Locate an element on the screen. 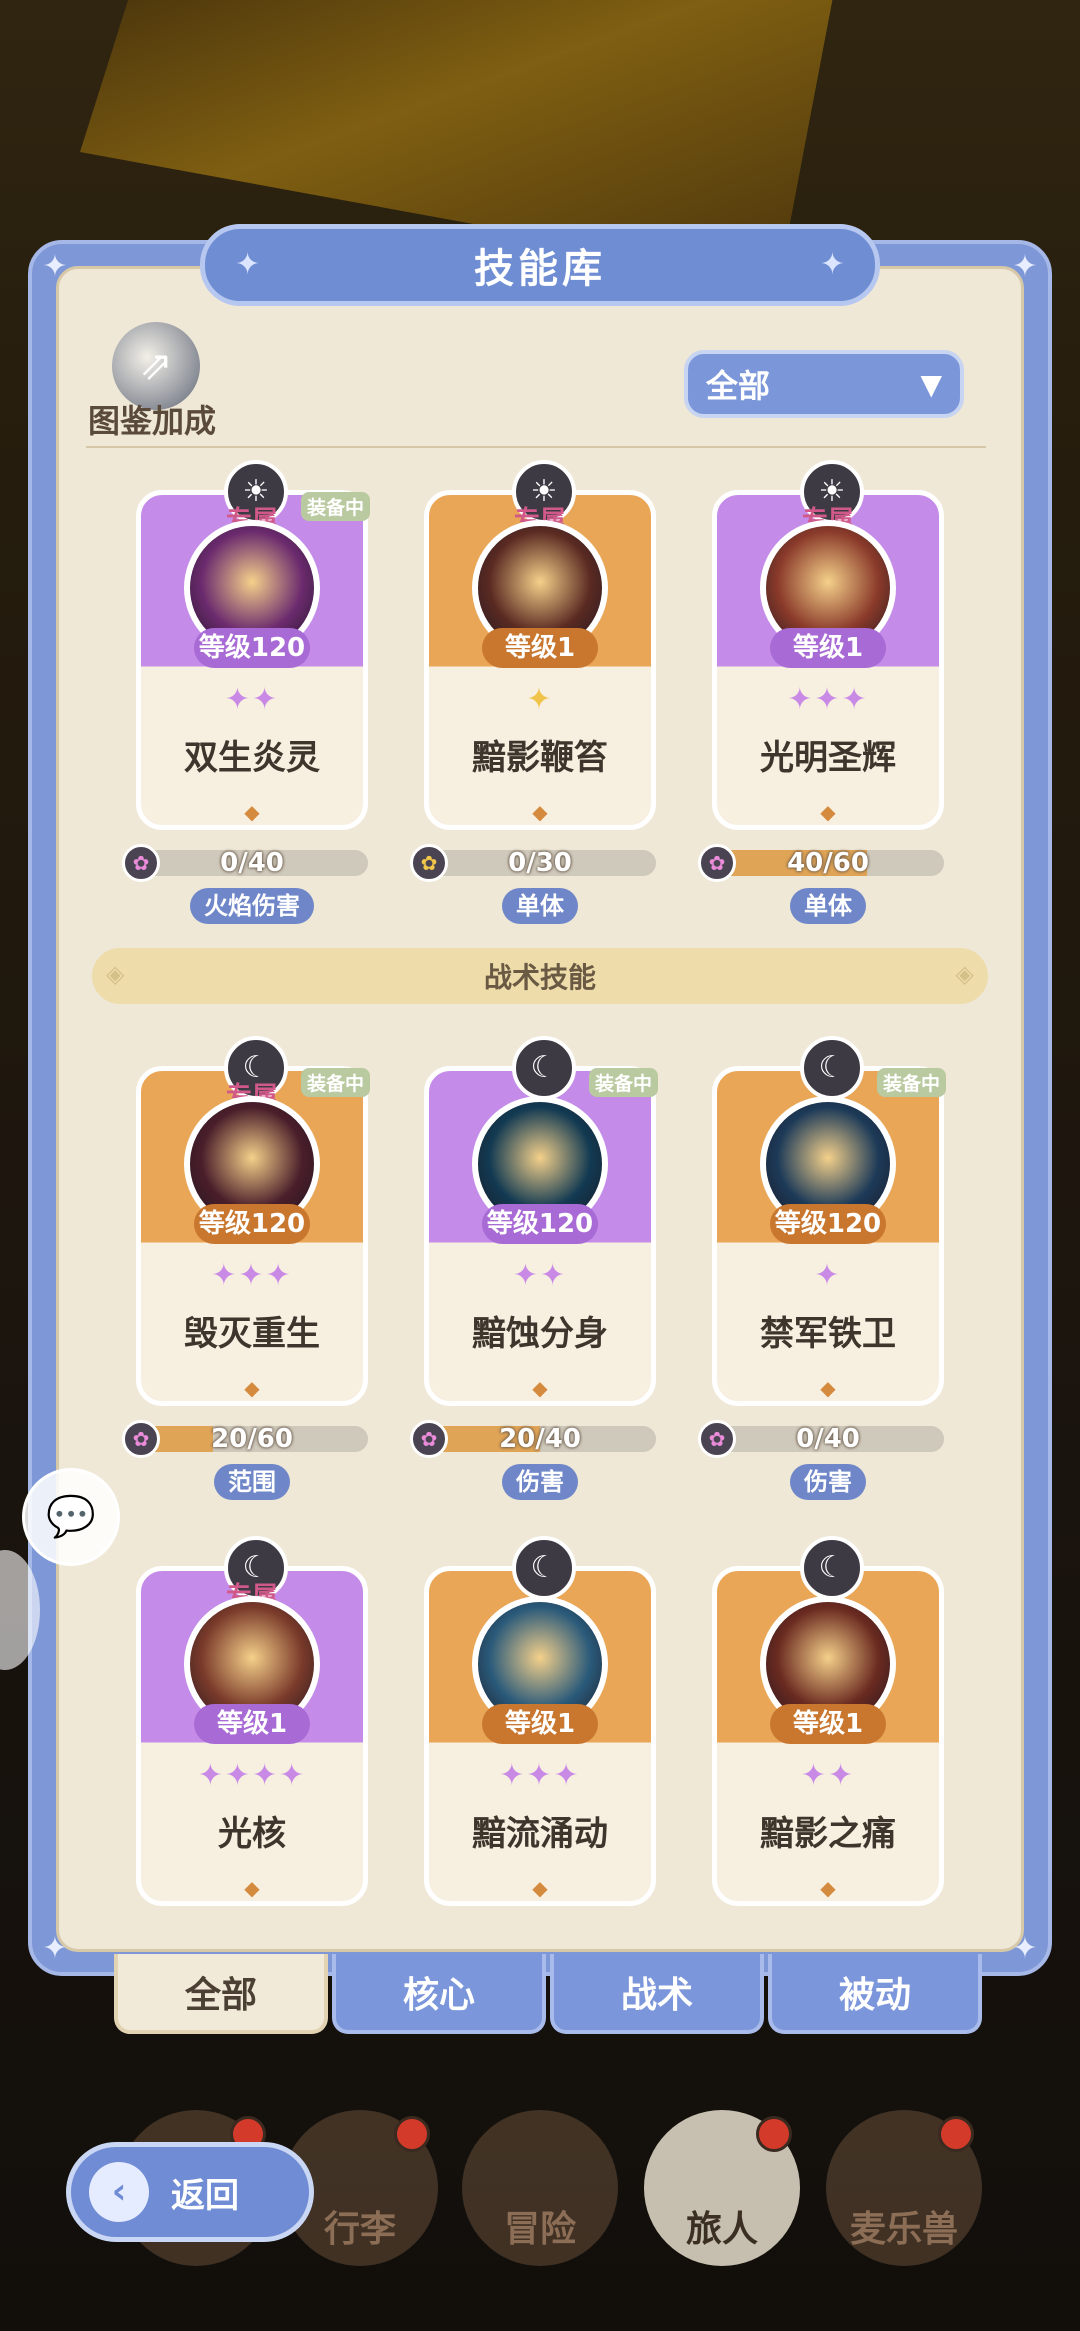 The height and width of the screenshot is (2331, 1080). skill-name: 光明圣辉 is located at coordinates (828, 758).